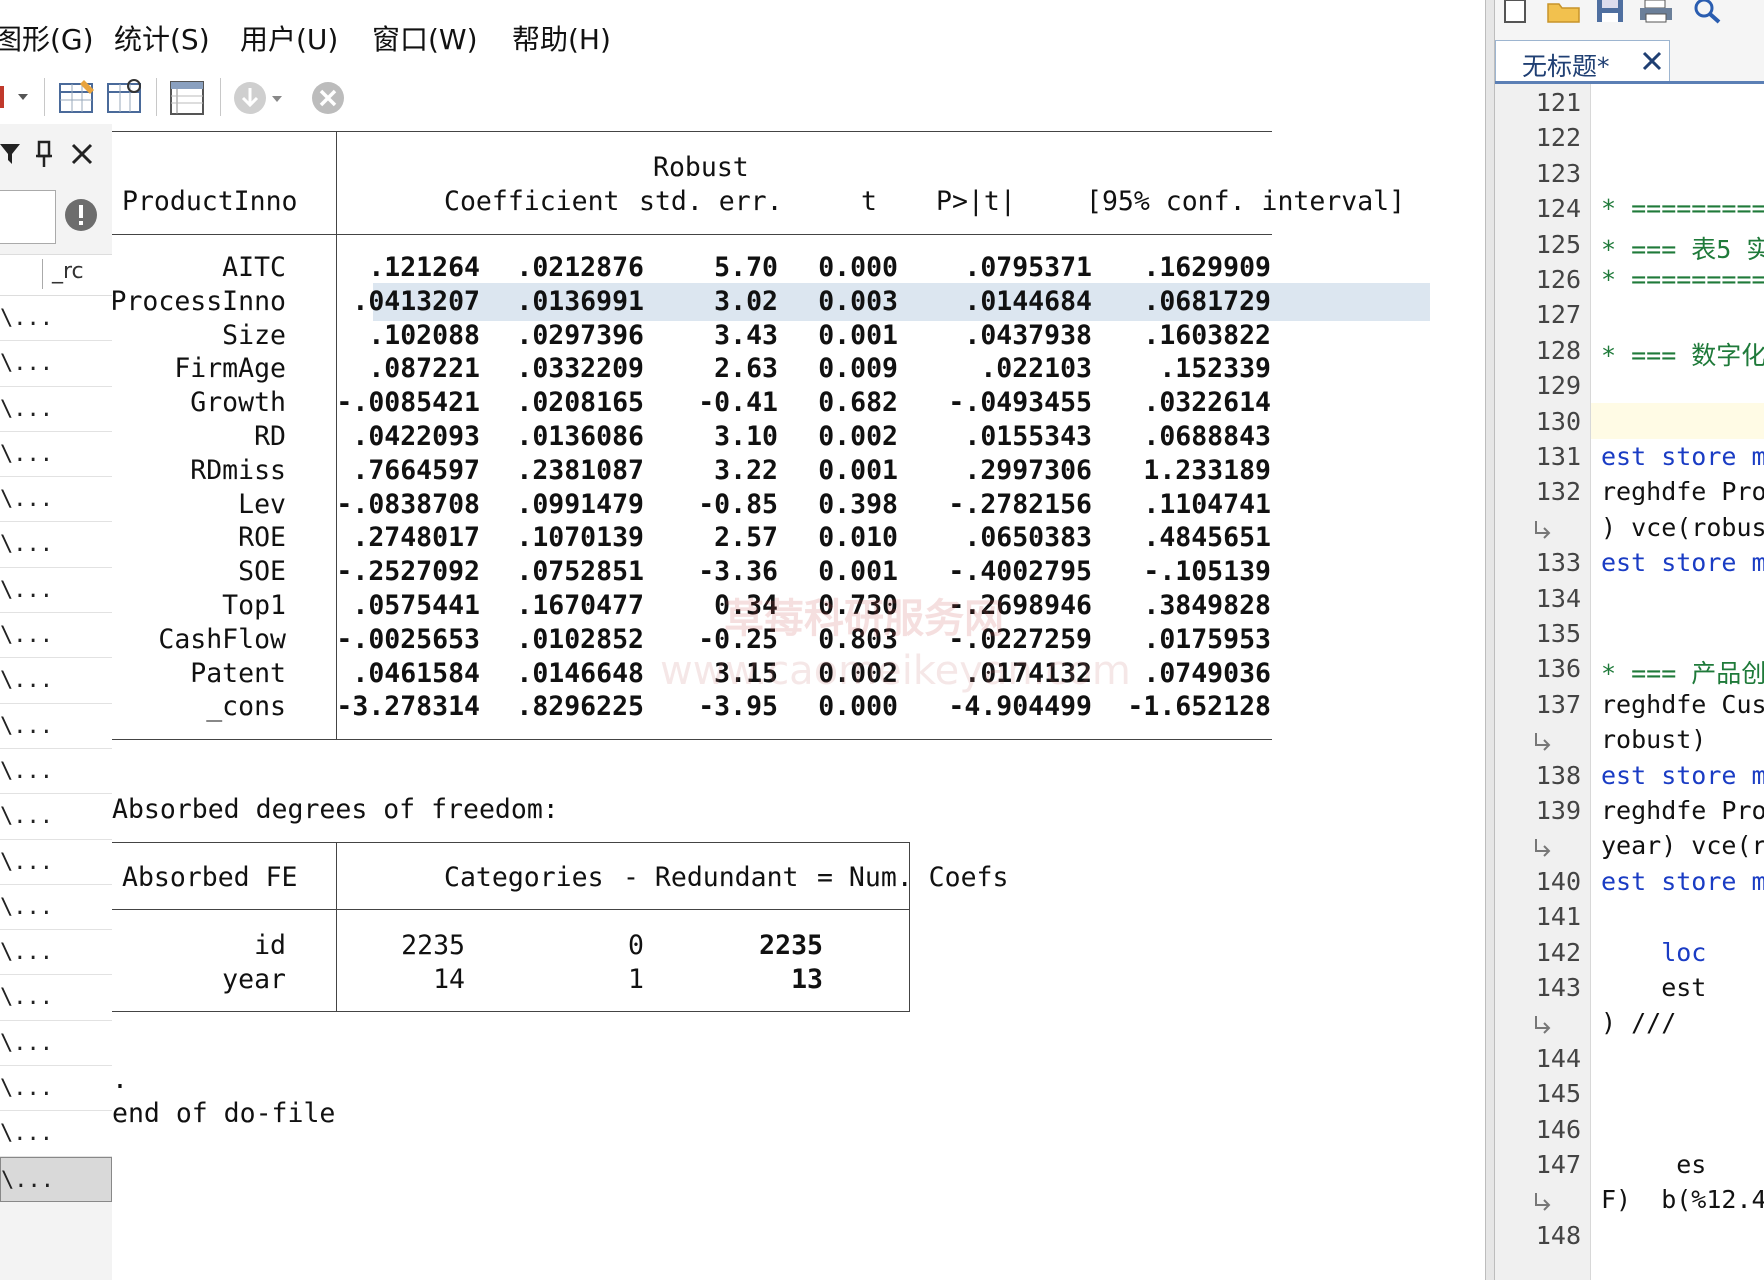  Describe the element at coordinates (858, 572) in the screenshot. I see `row-p-value: 0.001` at that location.